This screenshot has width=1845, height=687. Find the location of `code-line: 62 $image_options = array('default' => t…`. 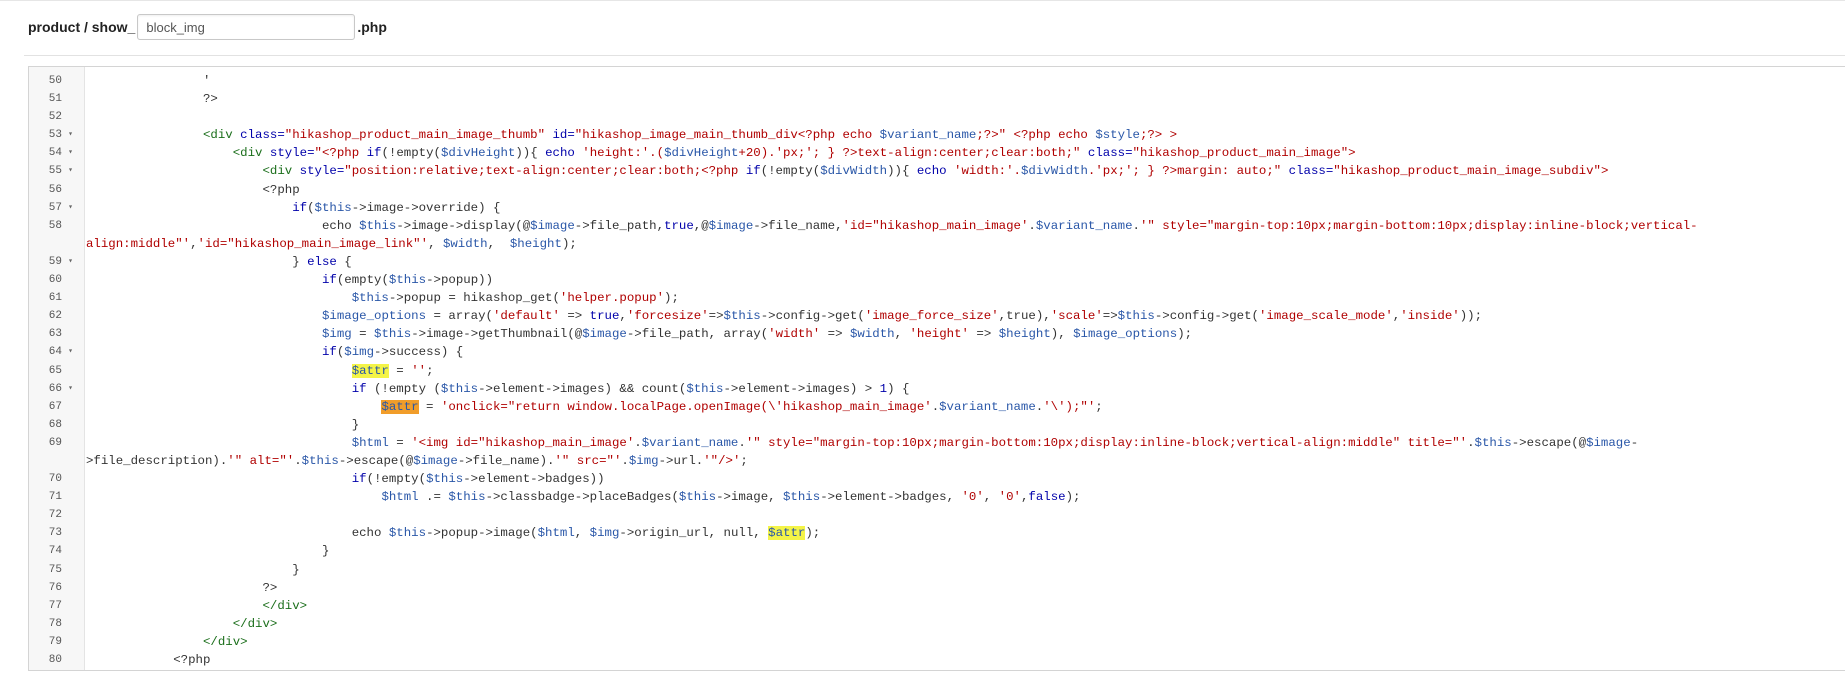

code-line: 62 $image_options = array('default' => t… is located at coordinates (937, 316).